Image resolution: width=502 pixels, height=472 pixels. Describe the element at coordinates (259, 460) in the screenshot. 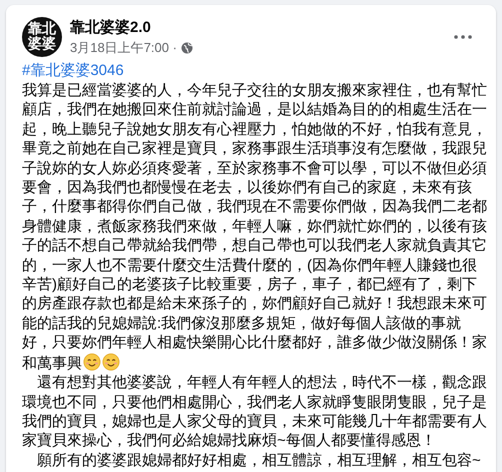

I see `post-paragraph: 願所有的婆婆跟媳婦都好好相處，相互體諒，相互理解，相互包容~` at that location.